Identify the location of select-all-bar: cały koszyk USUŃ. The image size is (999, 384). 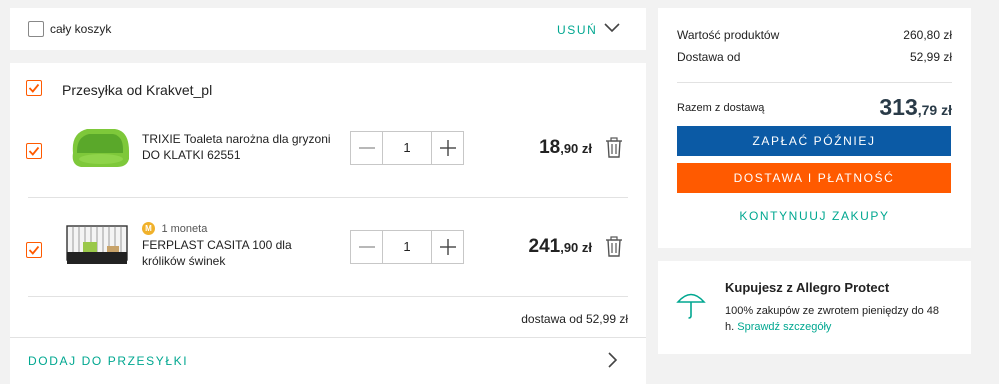
(328, 29).